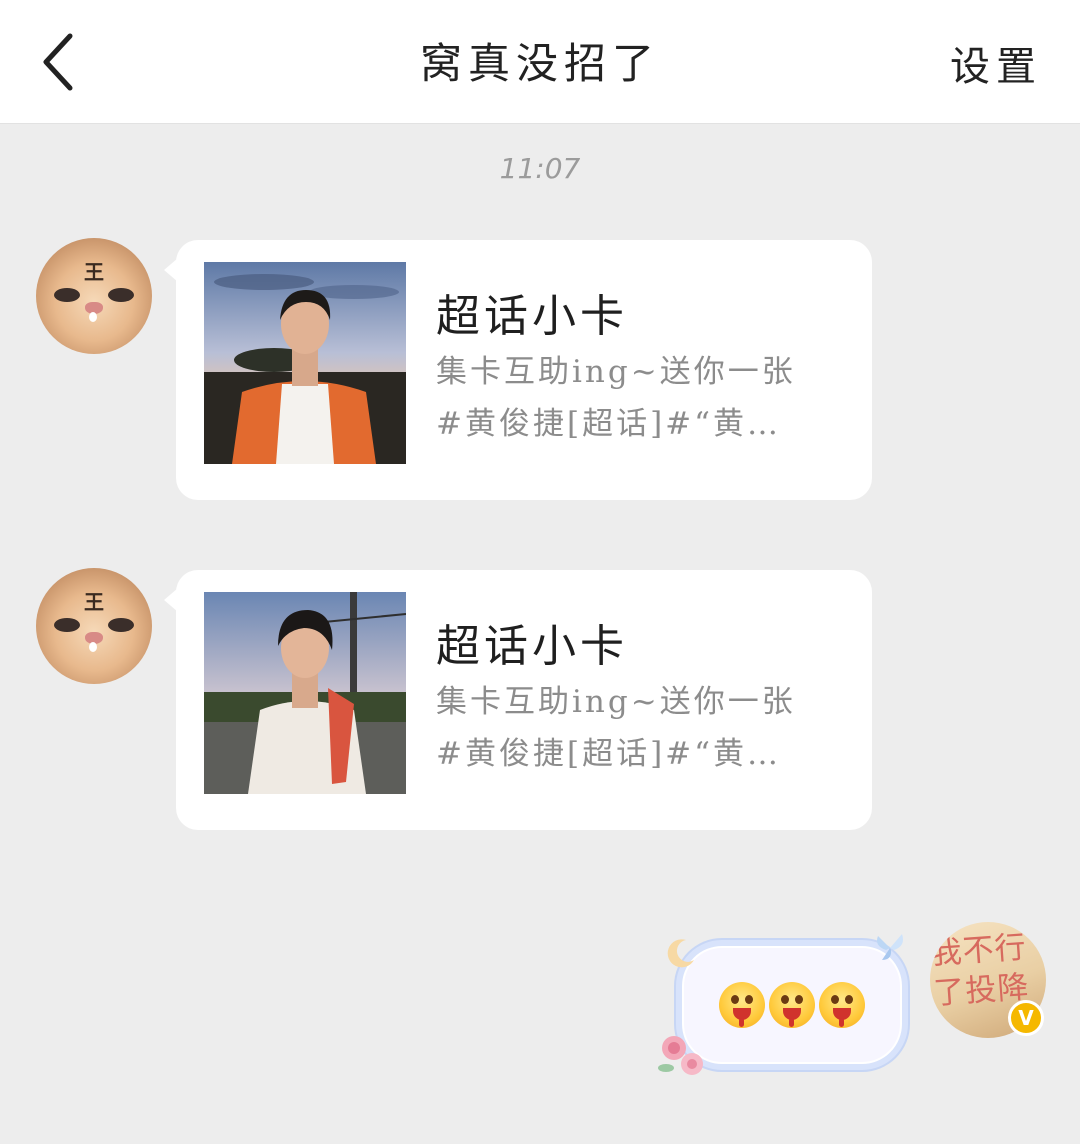 This screenshot has height=1144, width=1080. I want to click on settings-button: 设置, so click(996, 63).